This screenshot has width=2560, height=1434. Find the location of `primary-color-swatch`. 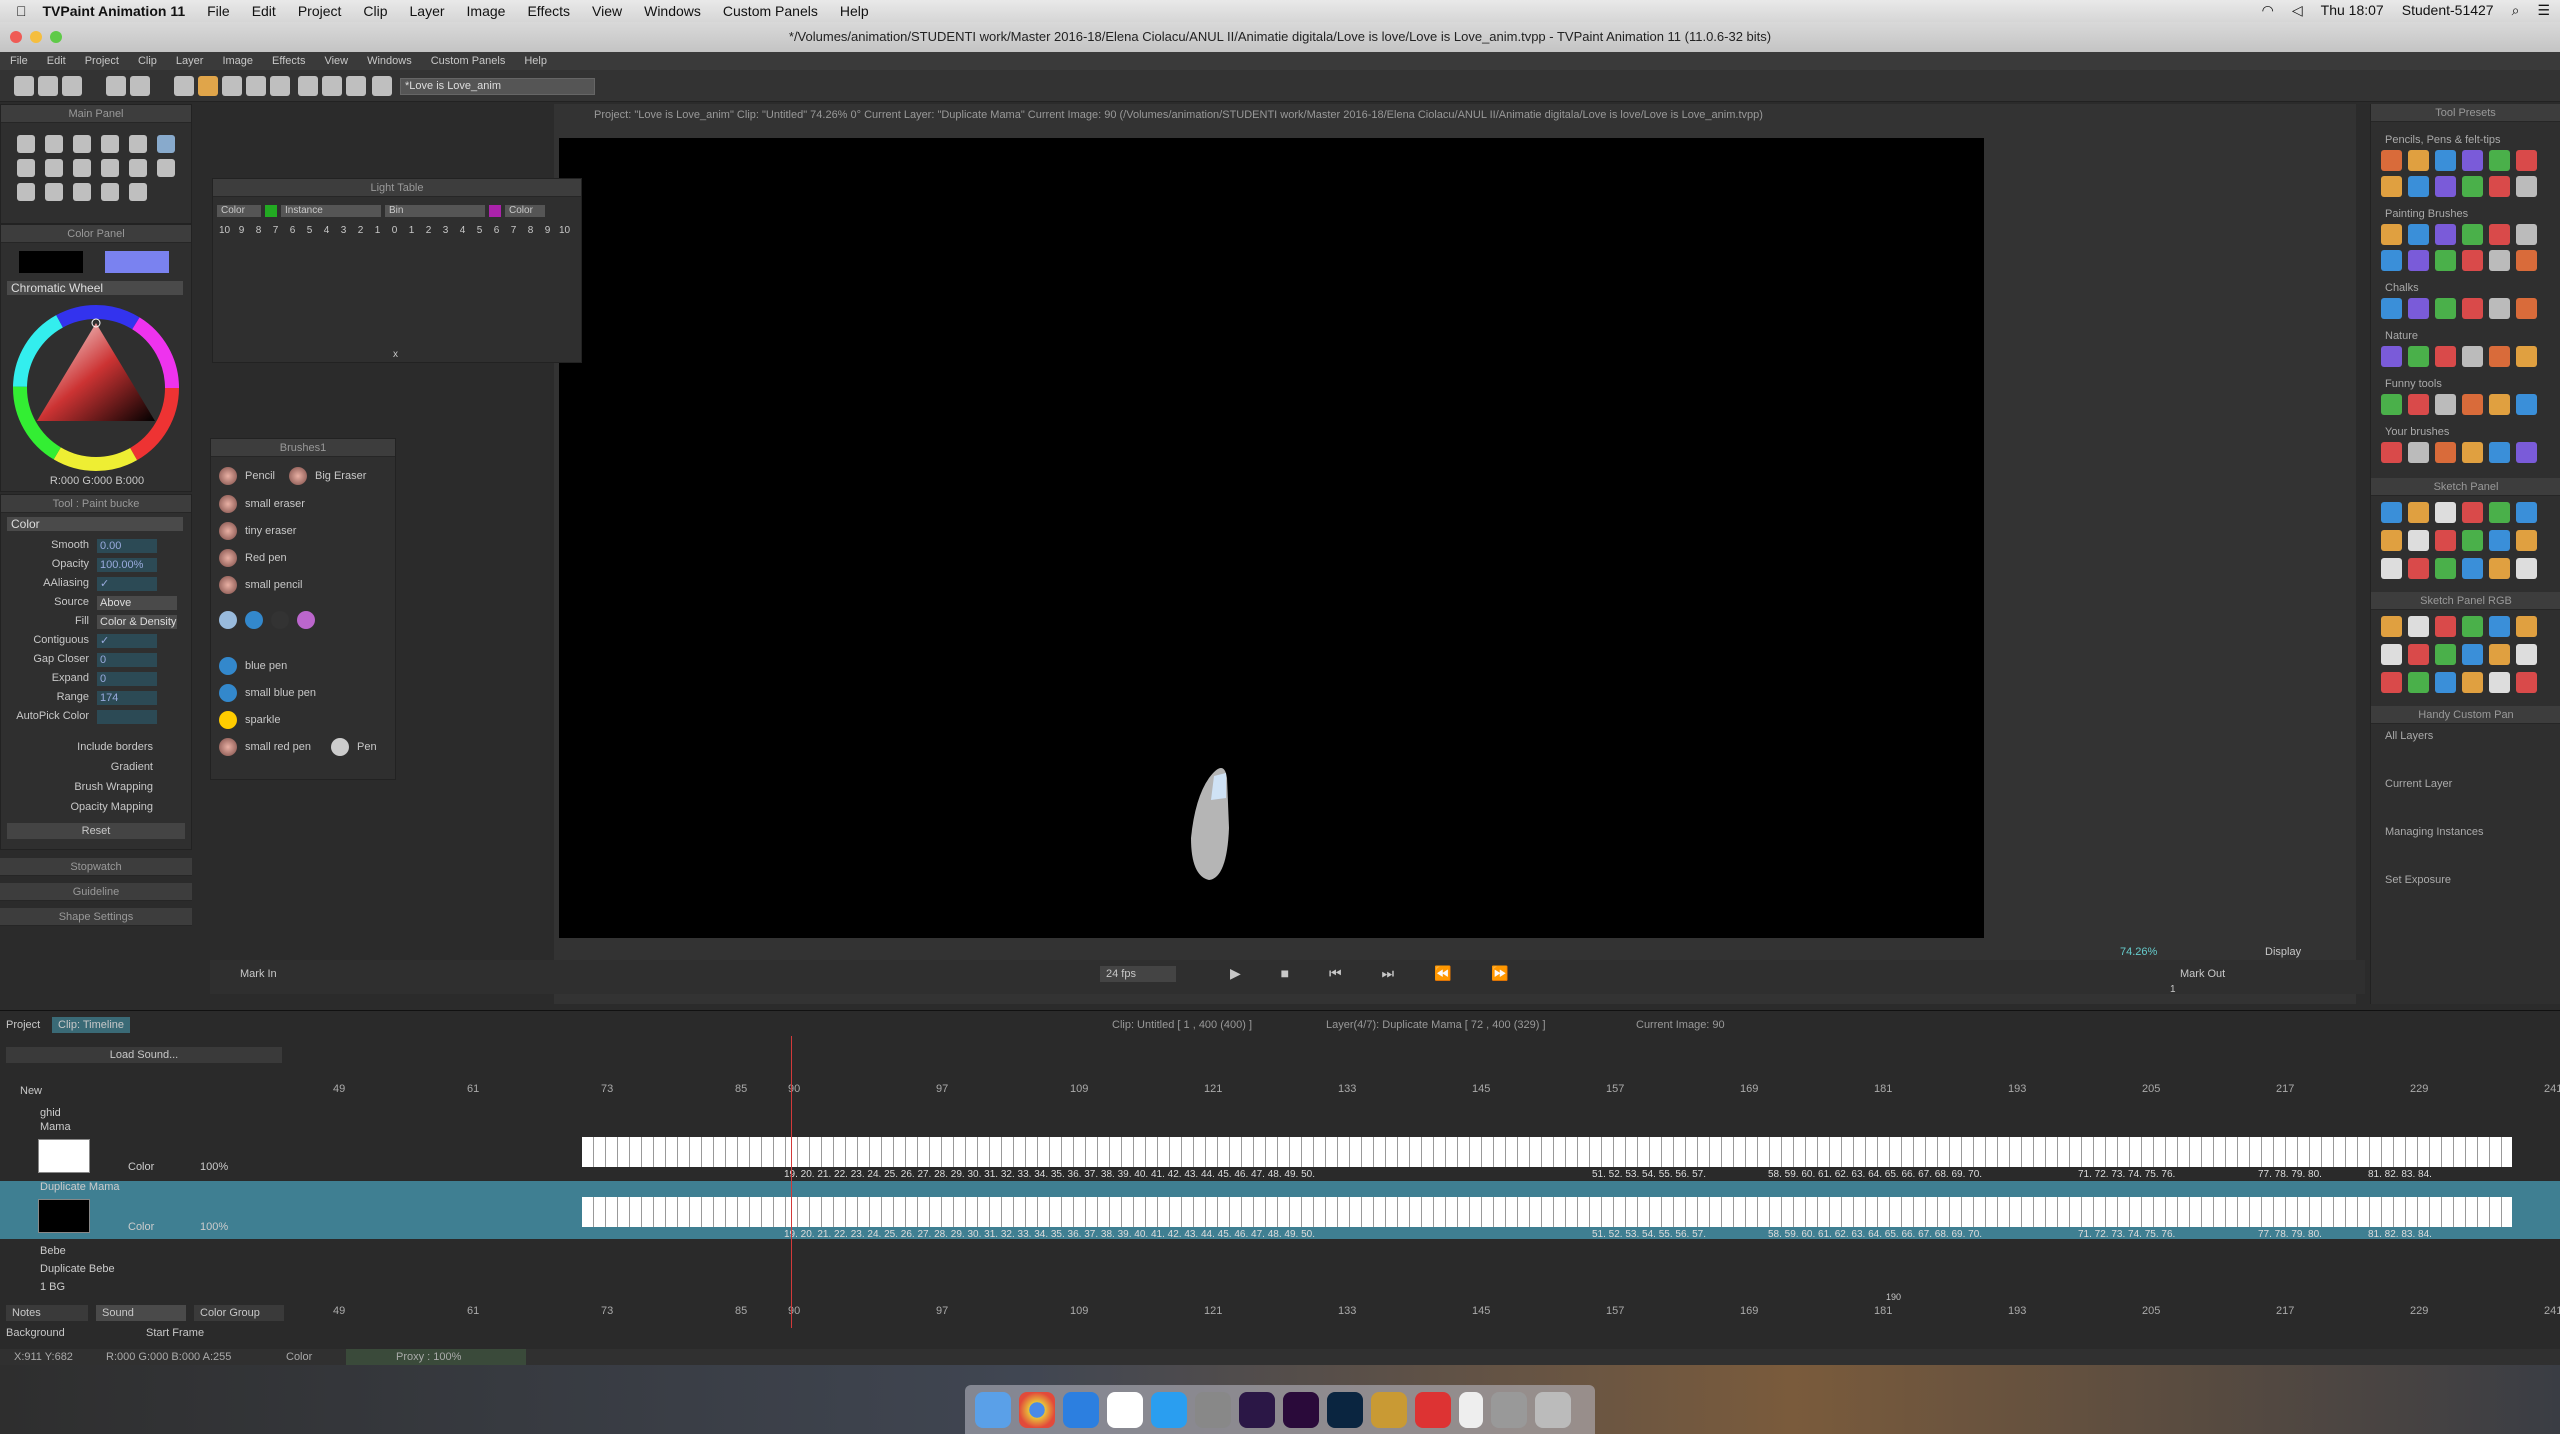

primary-color-swatch is located at coordinates (51, 262).